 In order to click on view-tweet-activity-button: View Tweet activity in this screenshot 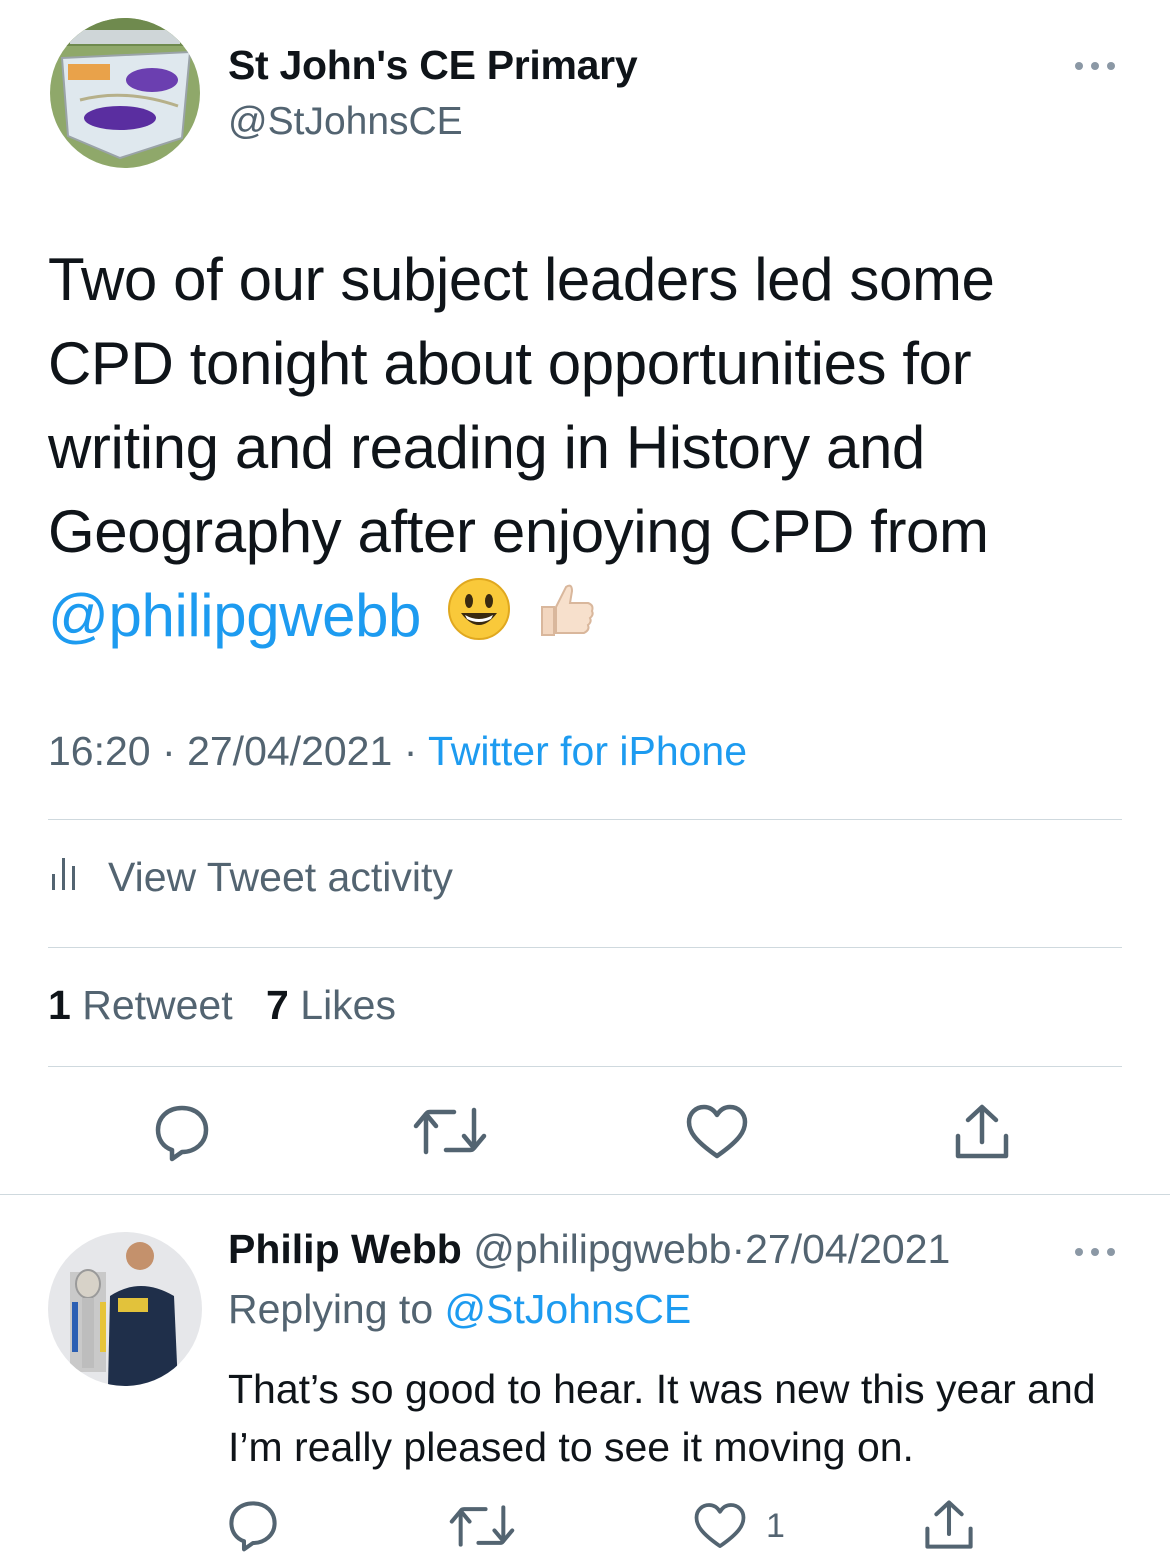, I will do `click(250, 877)`.